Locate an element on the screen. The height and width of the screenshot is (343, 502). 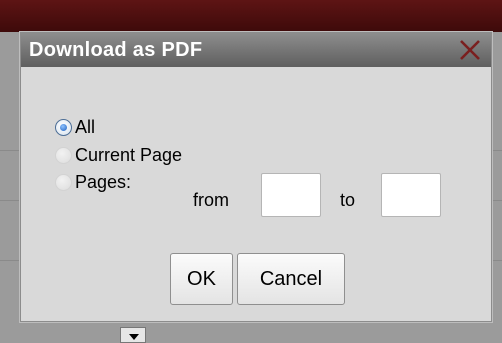
cancel-button: Cancel is located at coordinates (291, 279).